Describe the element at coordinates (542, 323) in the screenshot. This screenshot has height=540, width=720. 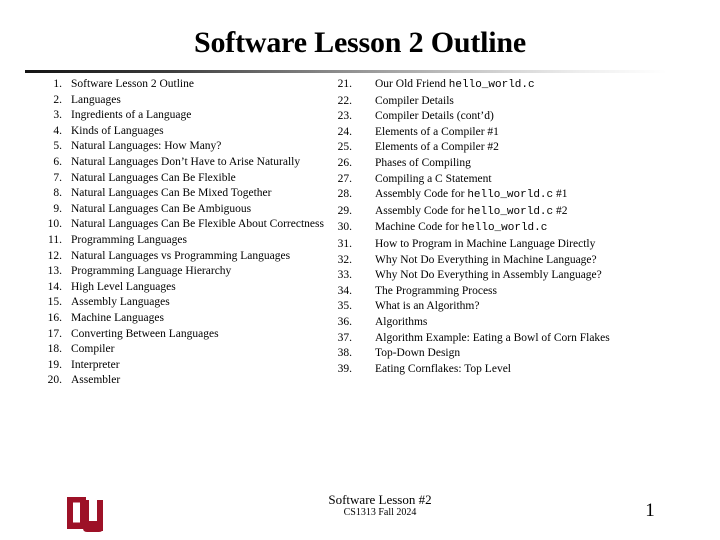
I see `outline-item-label: Algorithms` at that location.